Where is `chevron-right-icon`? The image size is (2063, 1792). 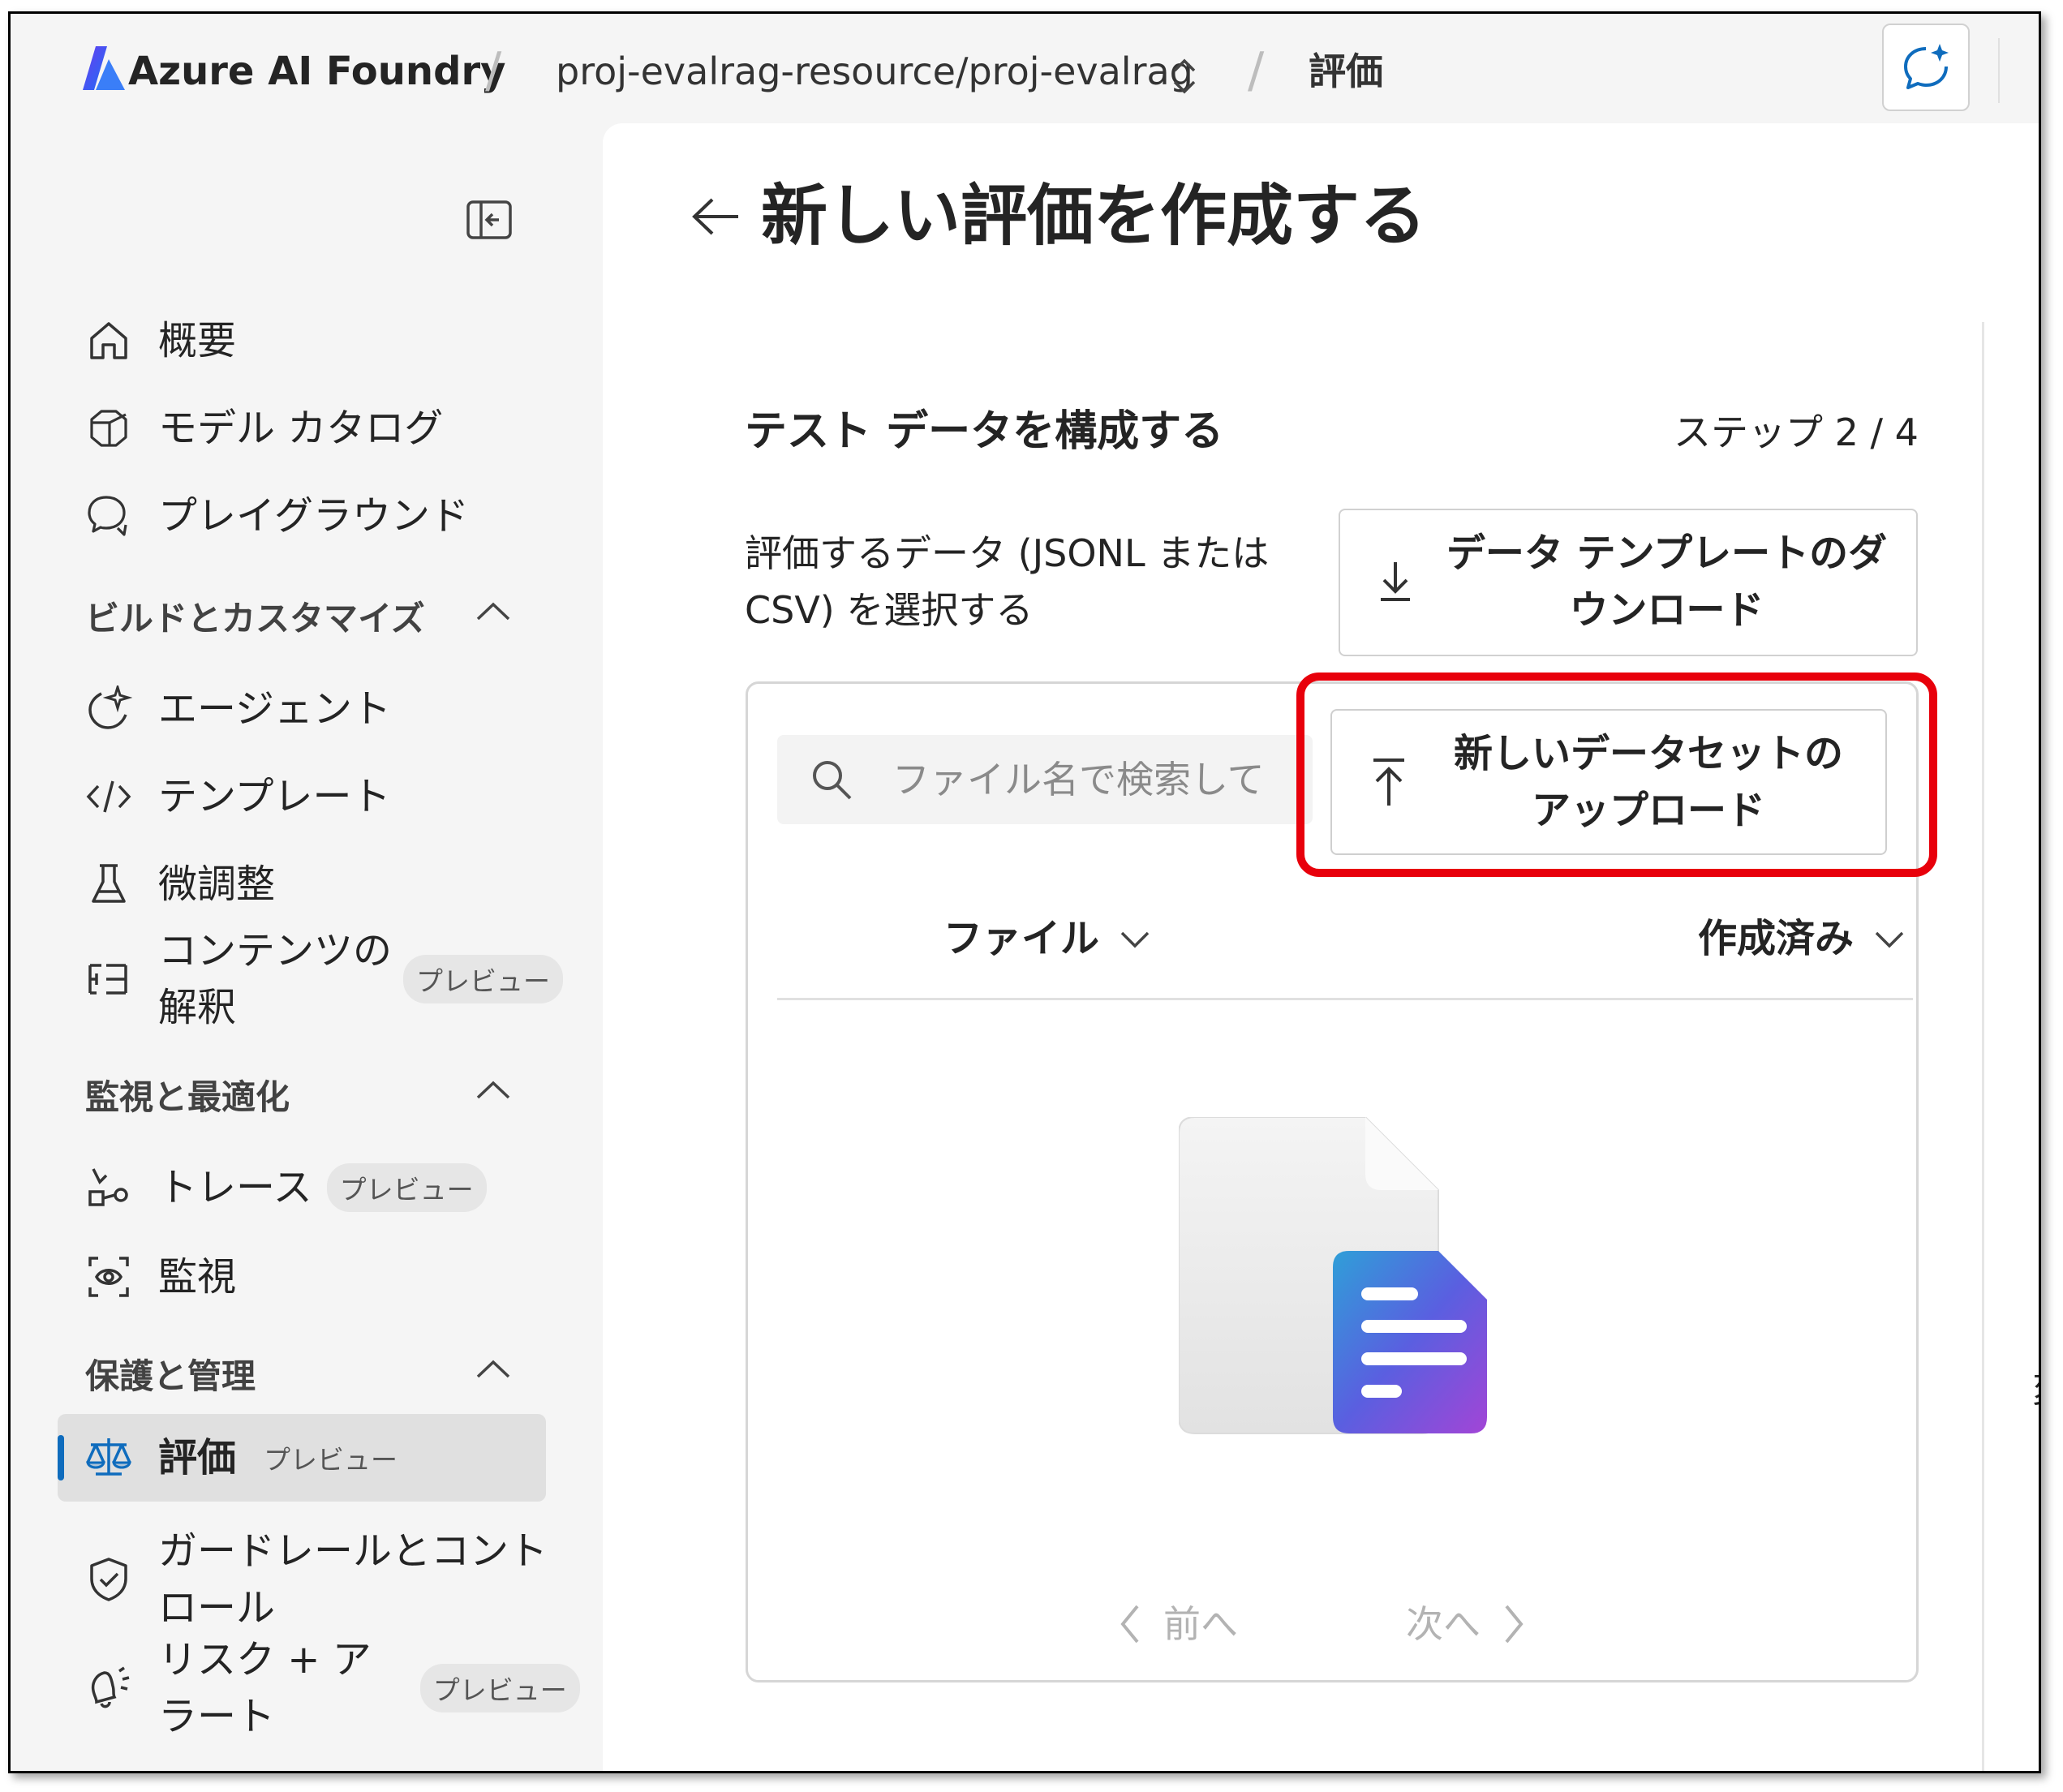 chevron-right-icon is located at coordinates (1514, 1624).